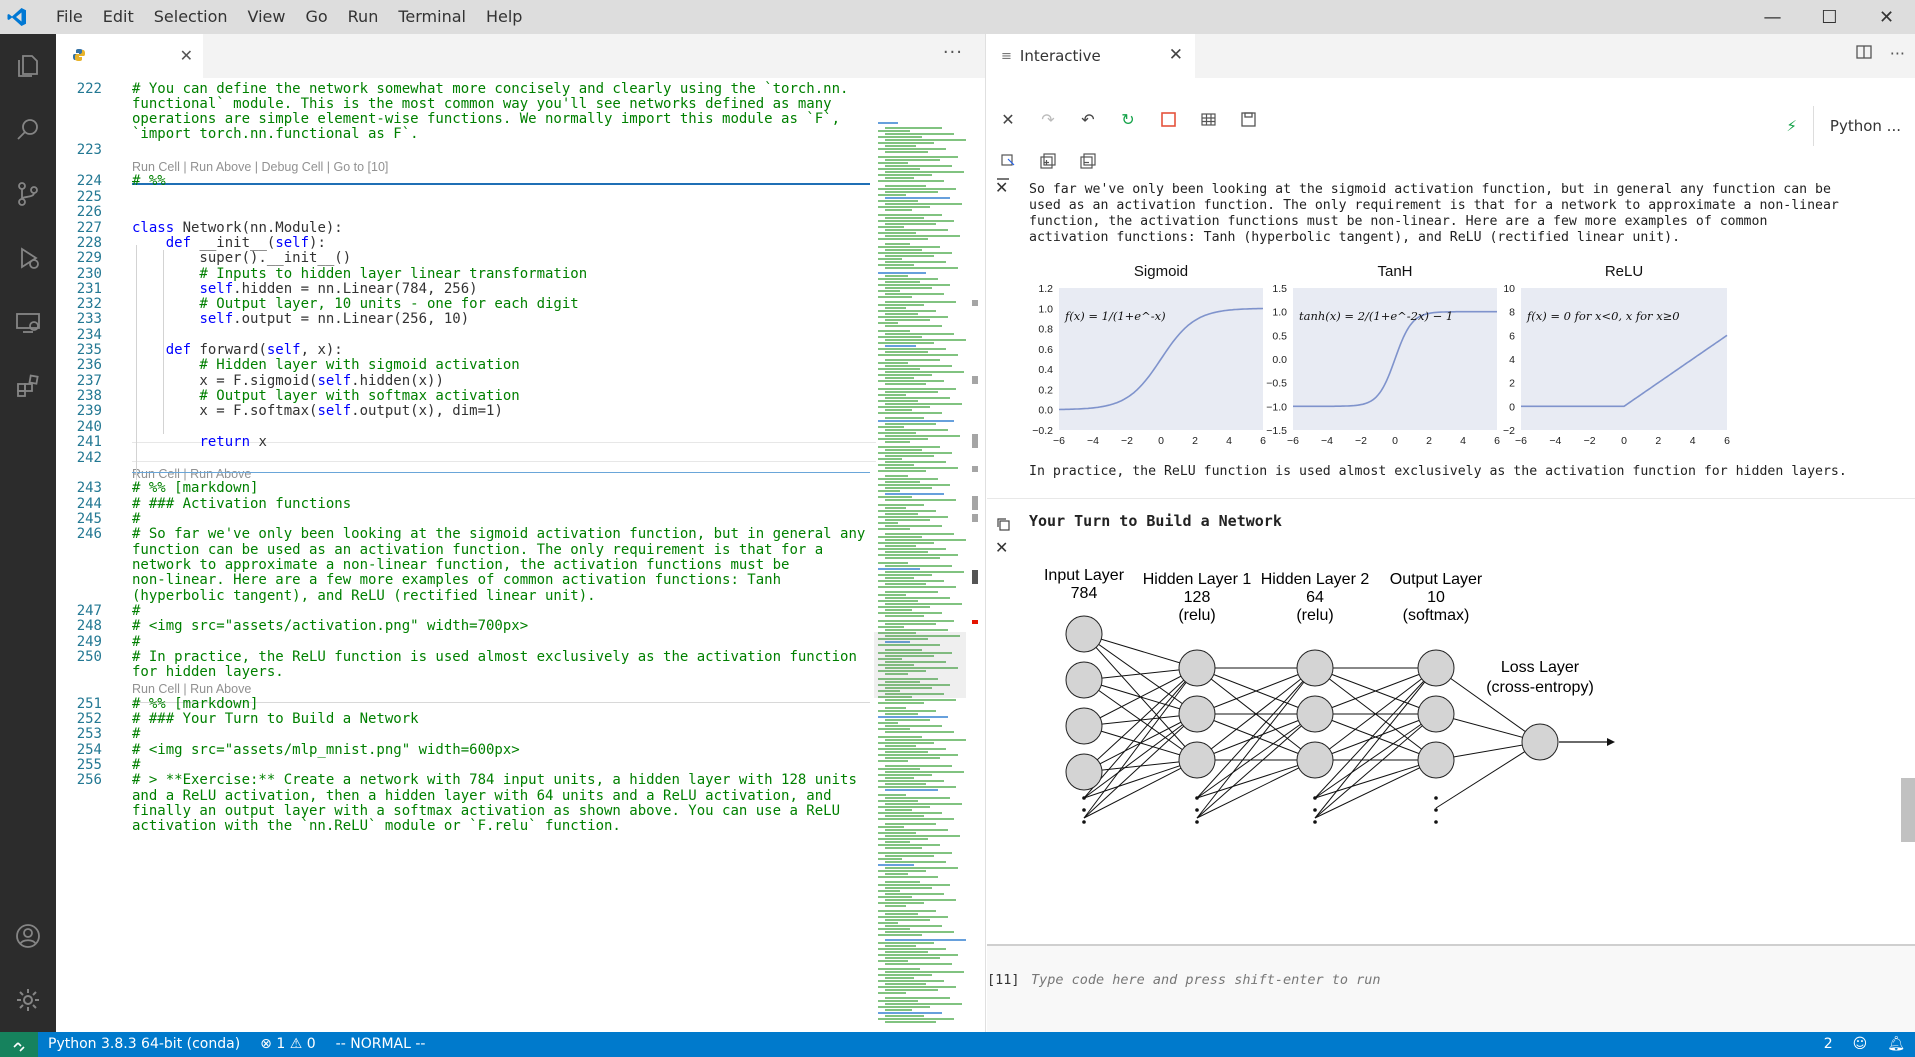 Image resolution: width=1915 pixels, height=1057 pixels. I want to click on search-icon, so click(28, 130).